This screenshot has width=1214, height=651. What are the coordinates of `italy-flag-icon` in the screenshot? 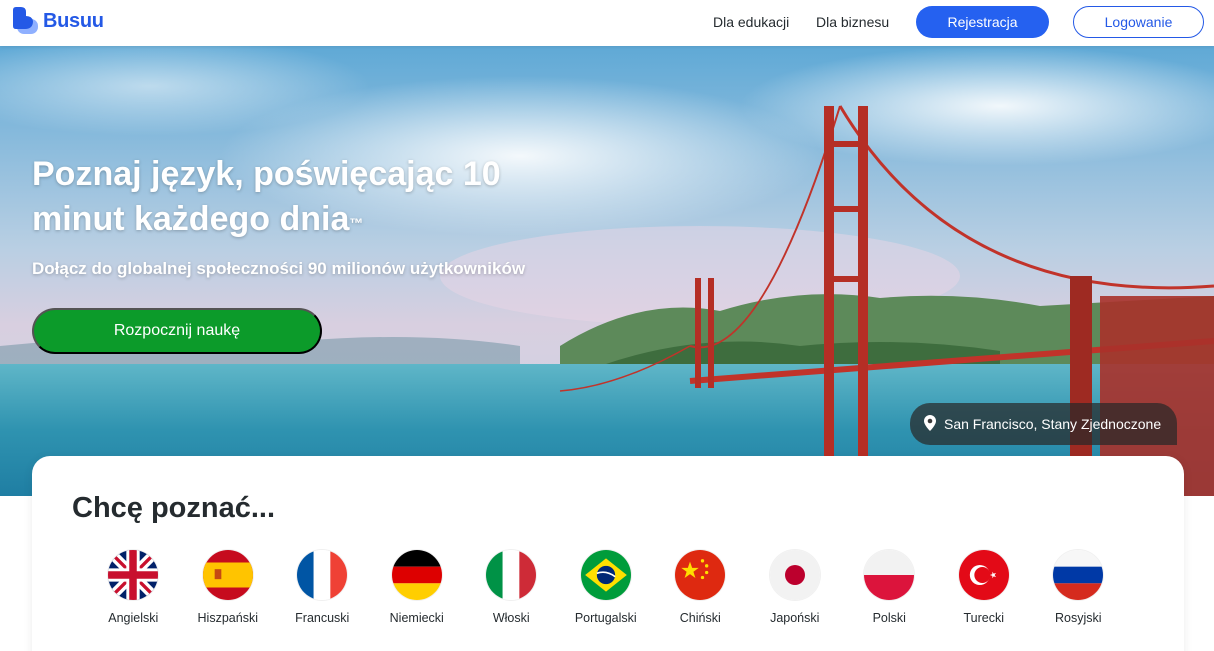 It's located at (511, 575).